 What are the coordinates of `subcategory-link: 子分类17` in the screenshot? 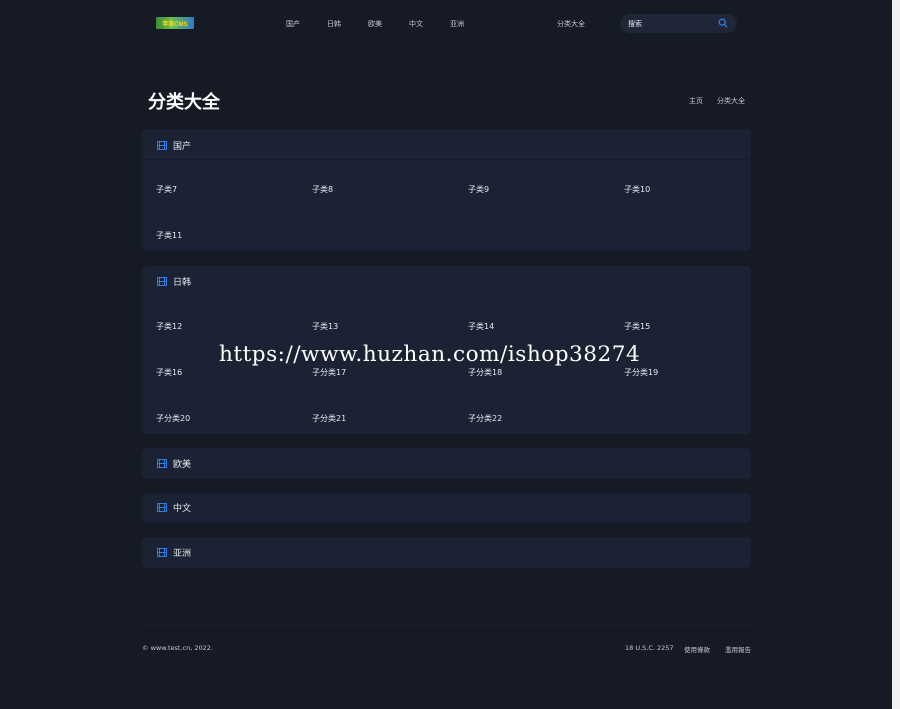 It's located at (329, 372).